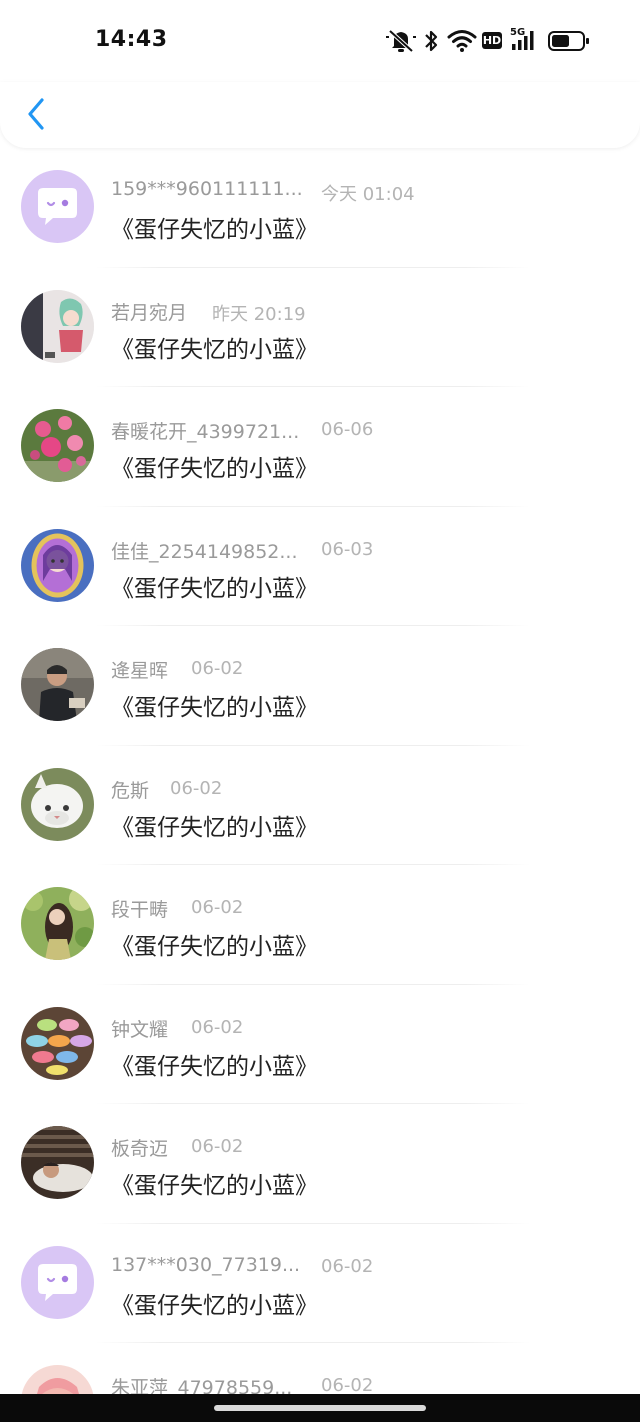  What do you see at coordinates (131, 39) in the screenshot?
I see `status-time: 14:43` at bounding box center [131, 39].